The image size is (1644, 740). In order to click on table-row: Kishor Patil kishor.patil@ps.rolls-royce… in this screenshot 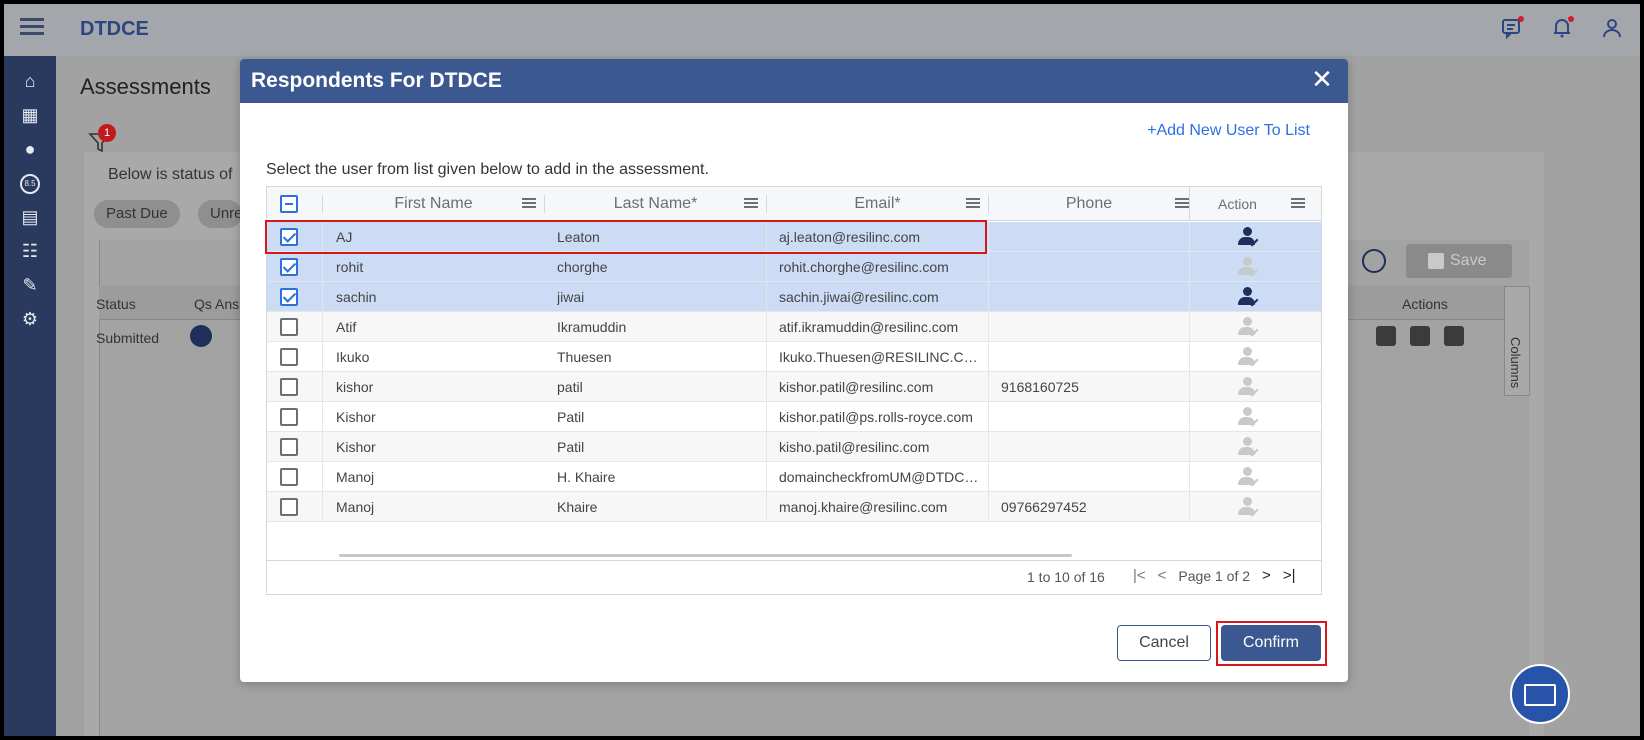, I will do `click(794, 417)`.